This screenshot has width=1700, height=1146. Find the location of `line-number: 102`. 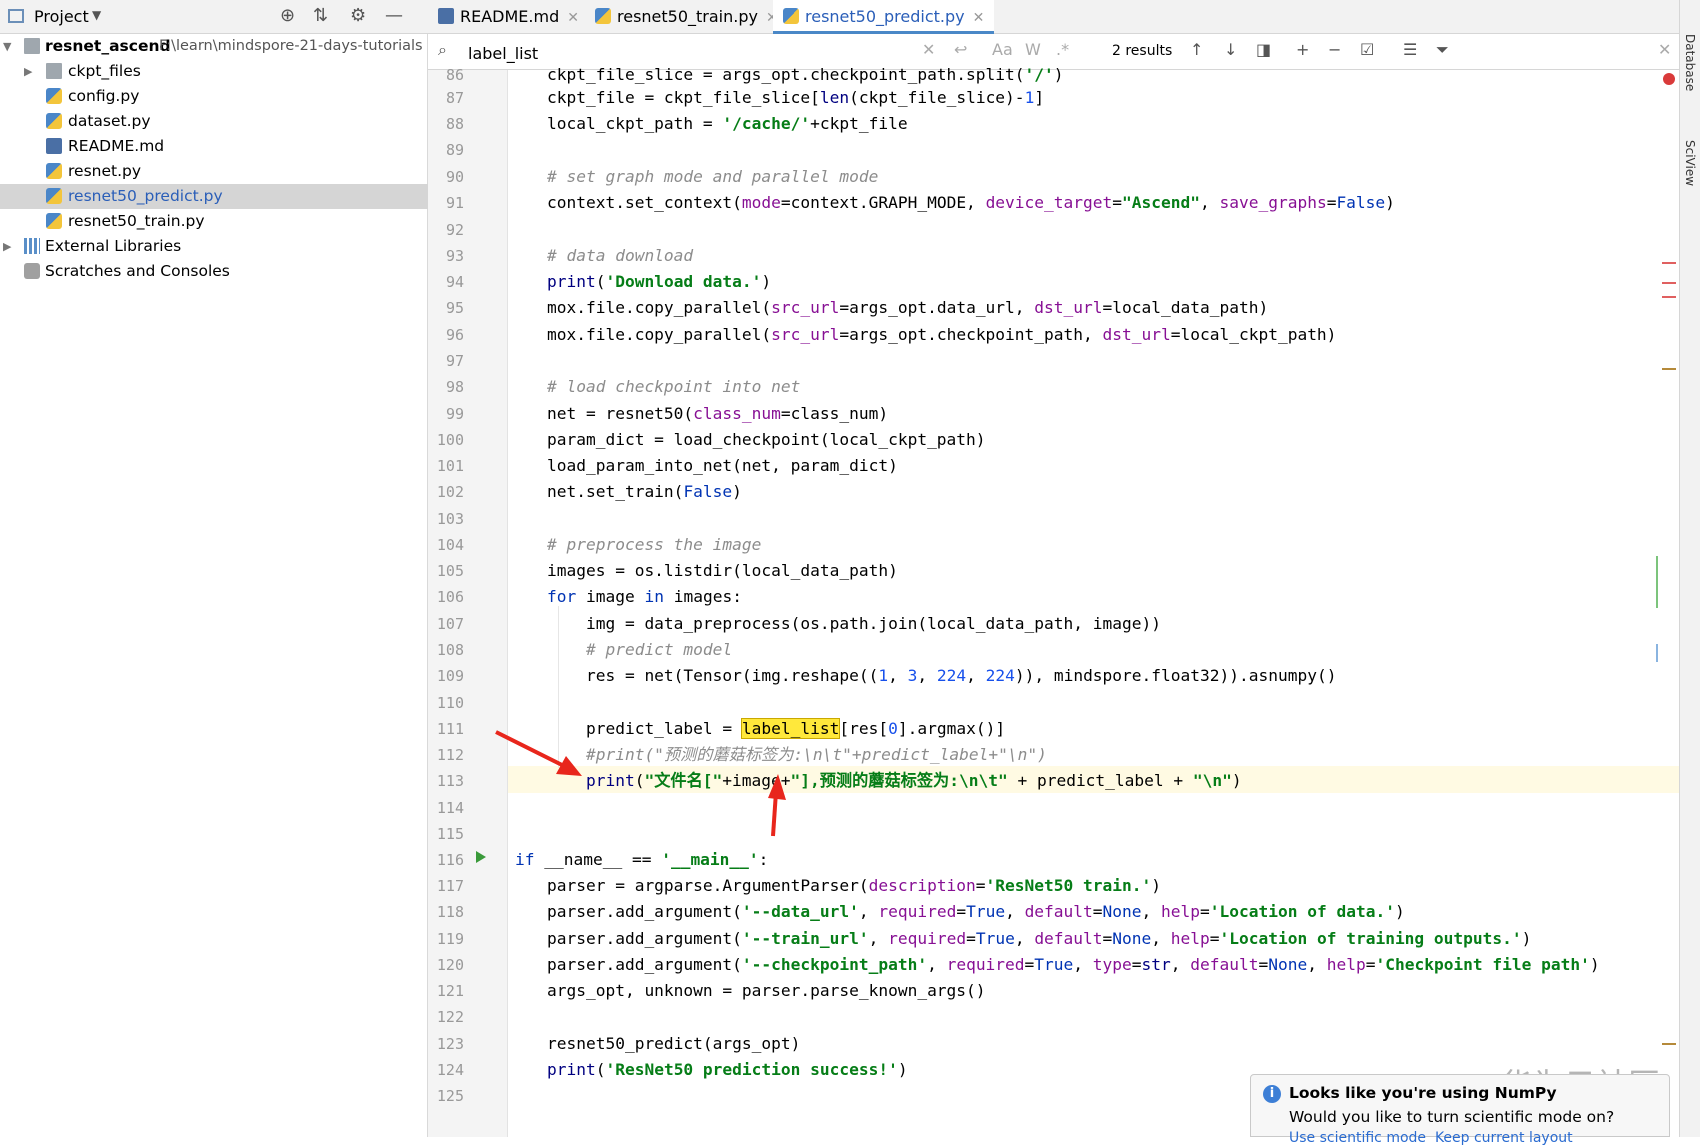

line-number: 102 is located at coordinates (450, 492).